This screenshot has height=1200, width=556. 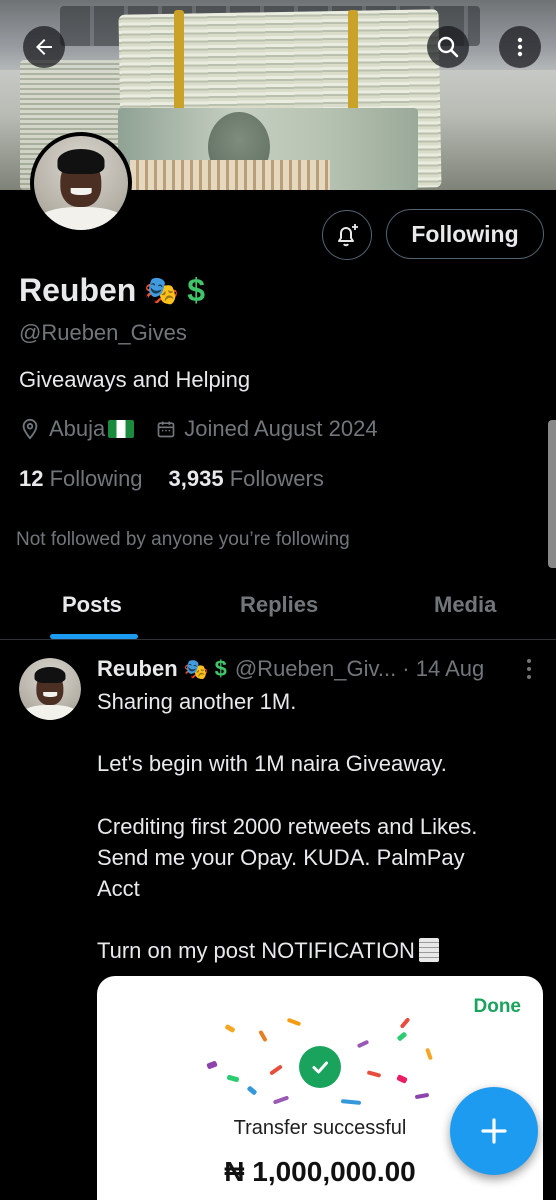 I want to click on done-label: Done, so click(x=497, y=1006).